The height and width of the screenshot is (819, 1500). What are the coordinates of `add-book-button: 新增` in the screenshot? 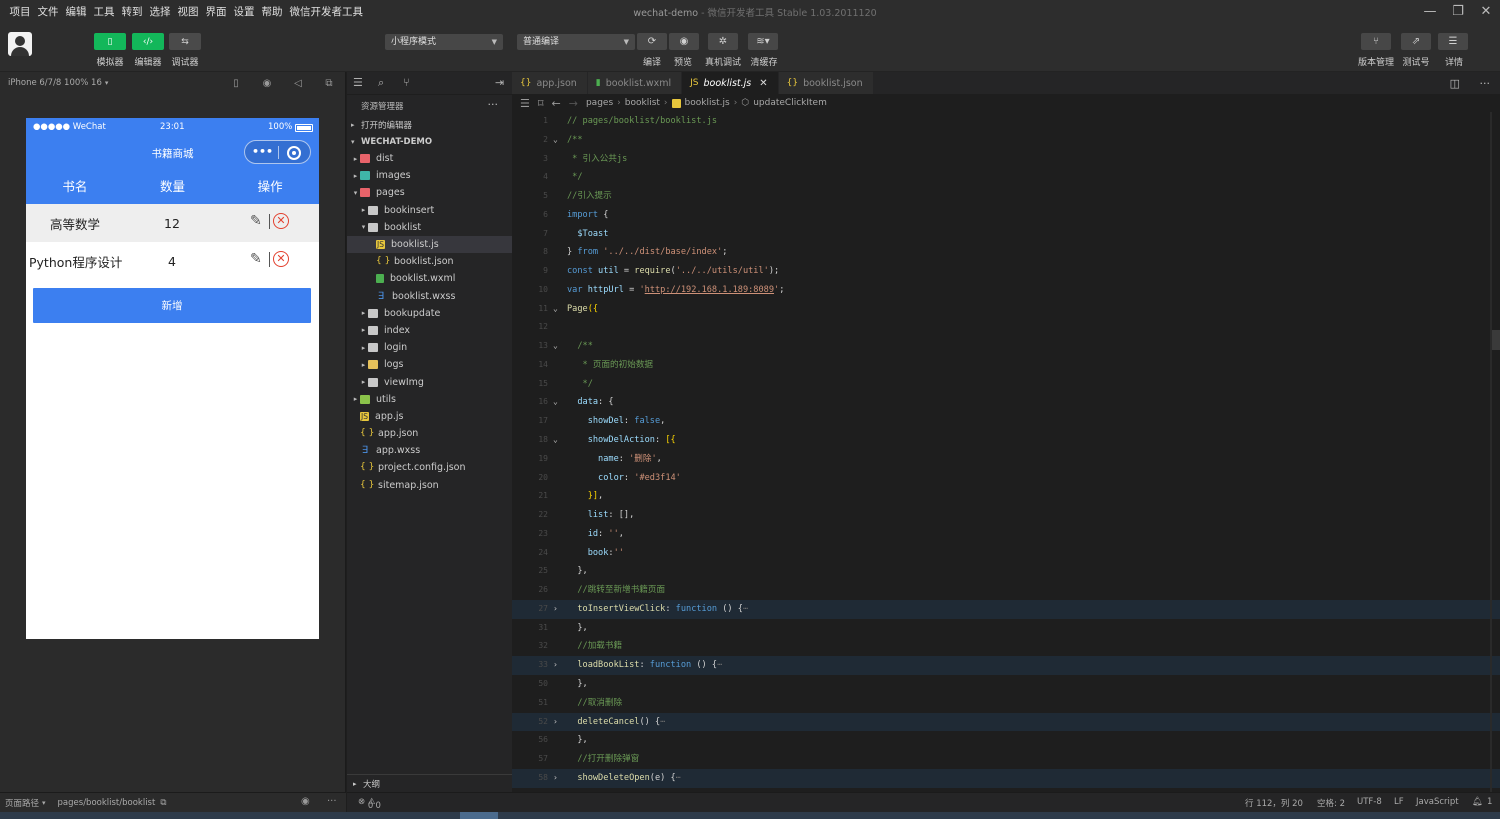 It's located at (172, 305).